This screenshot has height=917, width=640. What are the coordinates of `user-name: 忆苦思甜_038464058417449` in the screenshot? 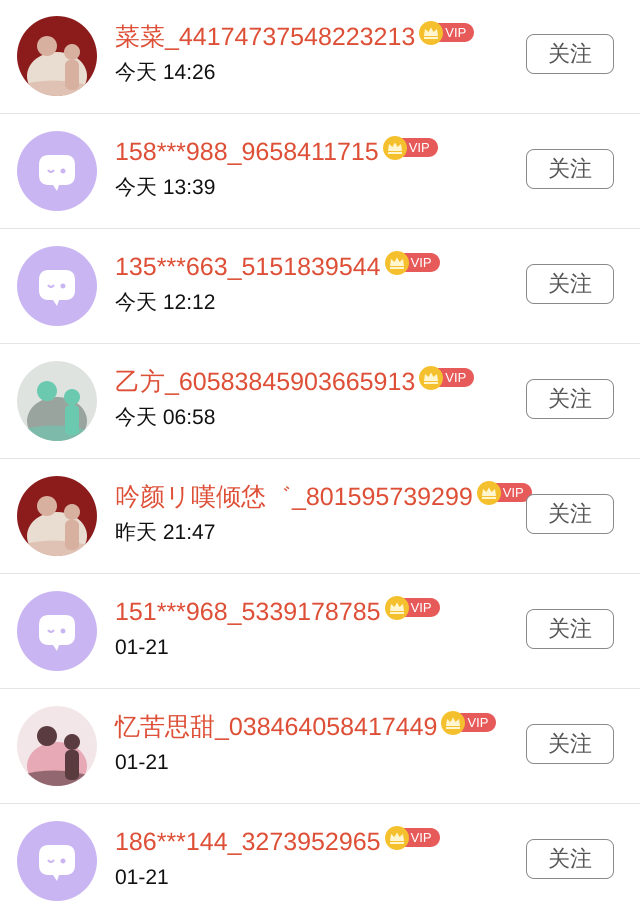 It's located at (276, 727).